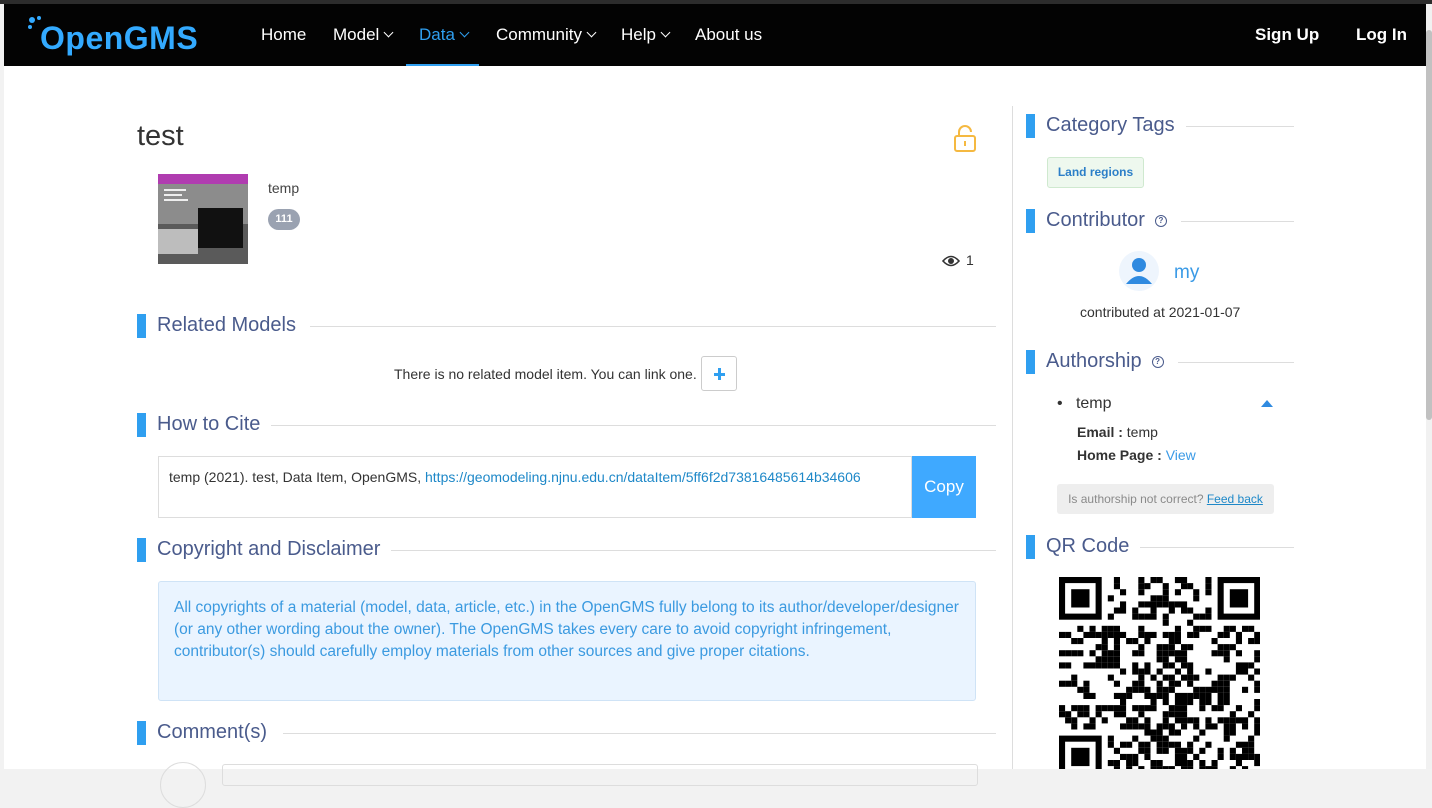 This screenshot has width=1432, height=808. I want to click on link-model-add-button, so click(719, 373).